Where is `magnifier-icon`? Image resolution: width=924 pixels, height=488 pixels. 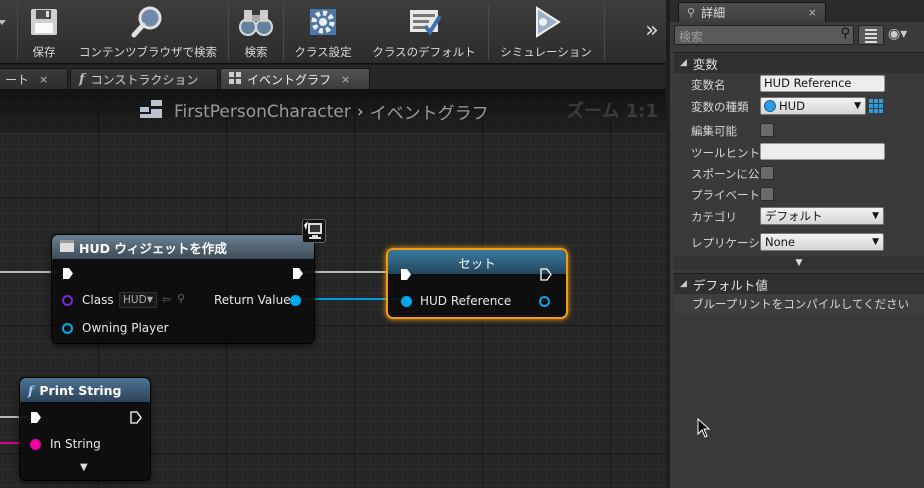 magnifier-icon is located at coordinates (148, 22).